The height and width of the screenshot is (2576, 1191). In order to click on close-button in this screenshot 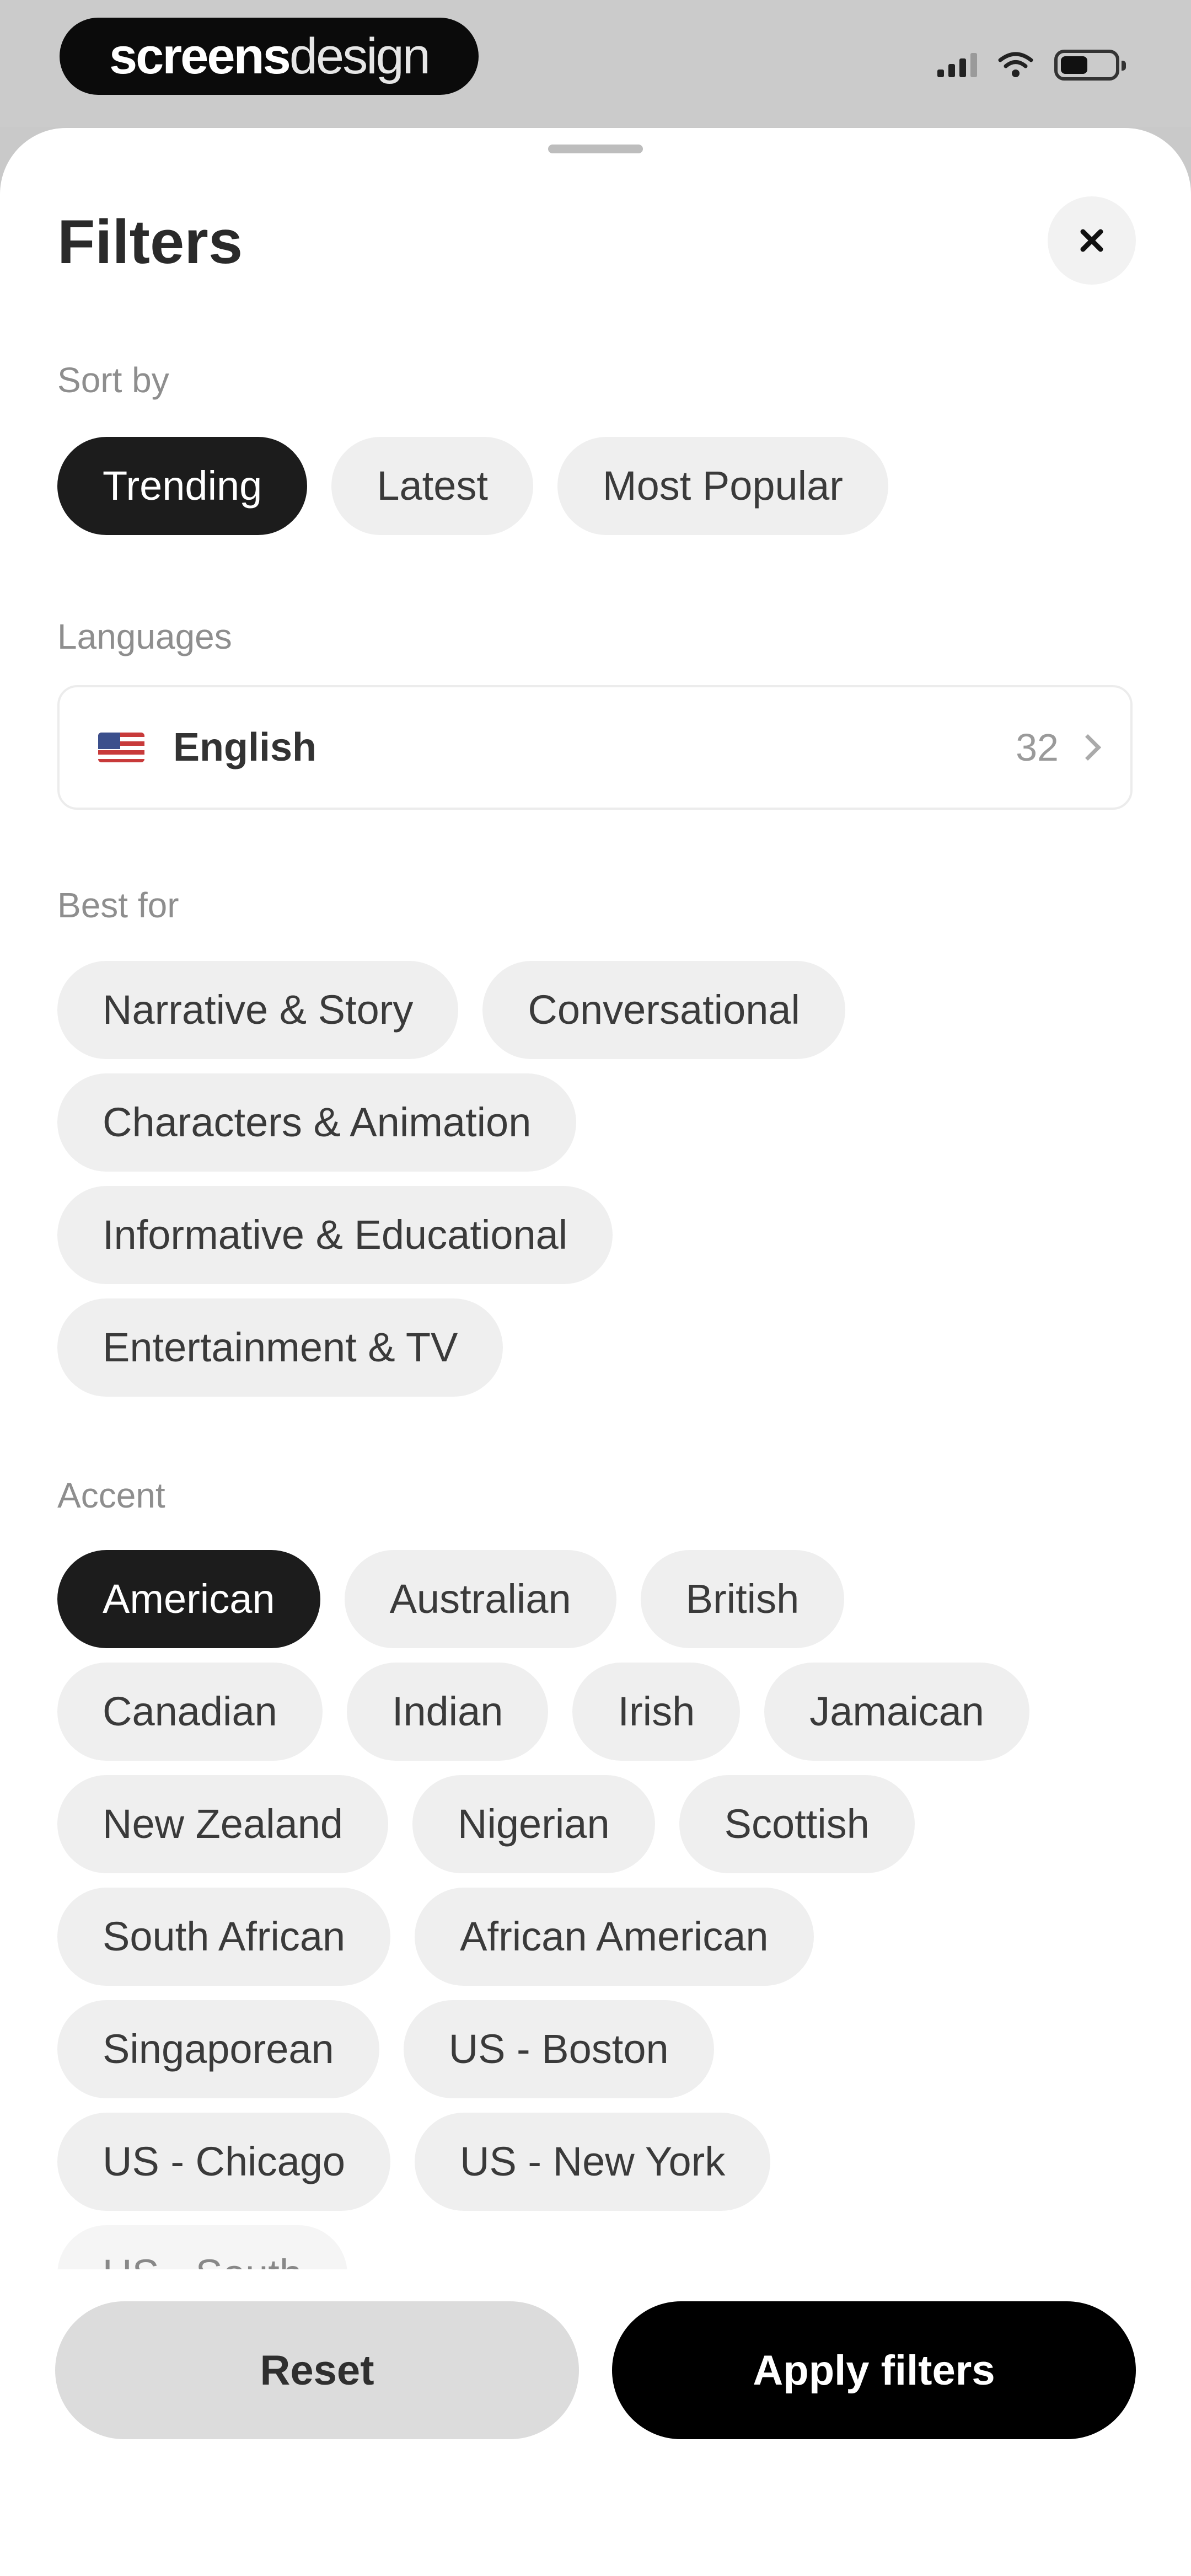, I will do `click(1092, 240)`.